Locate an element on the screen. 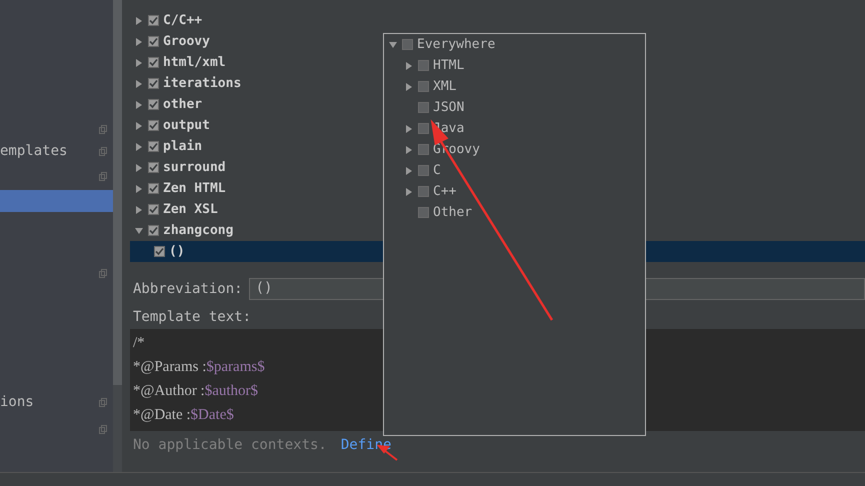  template-group-label: Groovy is located at coordinates (186, 41).